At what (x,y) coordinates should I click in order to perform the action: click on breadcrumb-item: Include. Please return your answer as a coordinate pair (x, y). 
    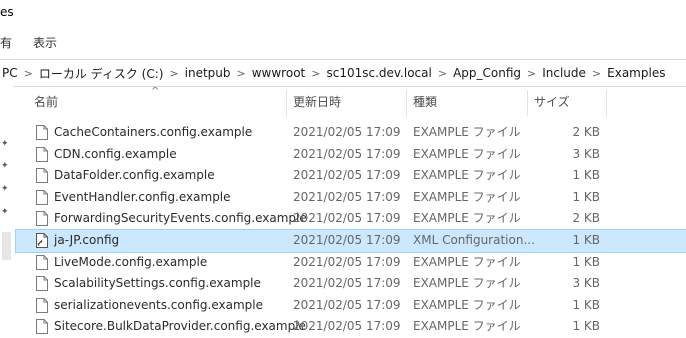
    Looking at the image, I should click on (564, 73).